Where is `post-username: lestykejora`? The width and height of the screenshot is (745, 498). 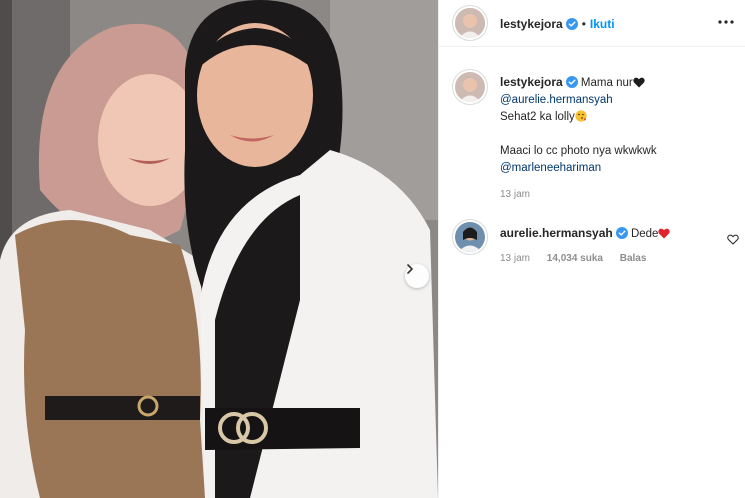
post-username: lestykejora is located at coordinates (531, 24).